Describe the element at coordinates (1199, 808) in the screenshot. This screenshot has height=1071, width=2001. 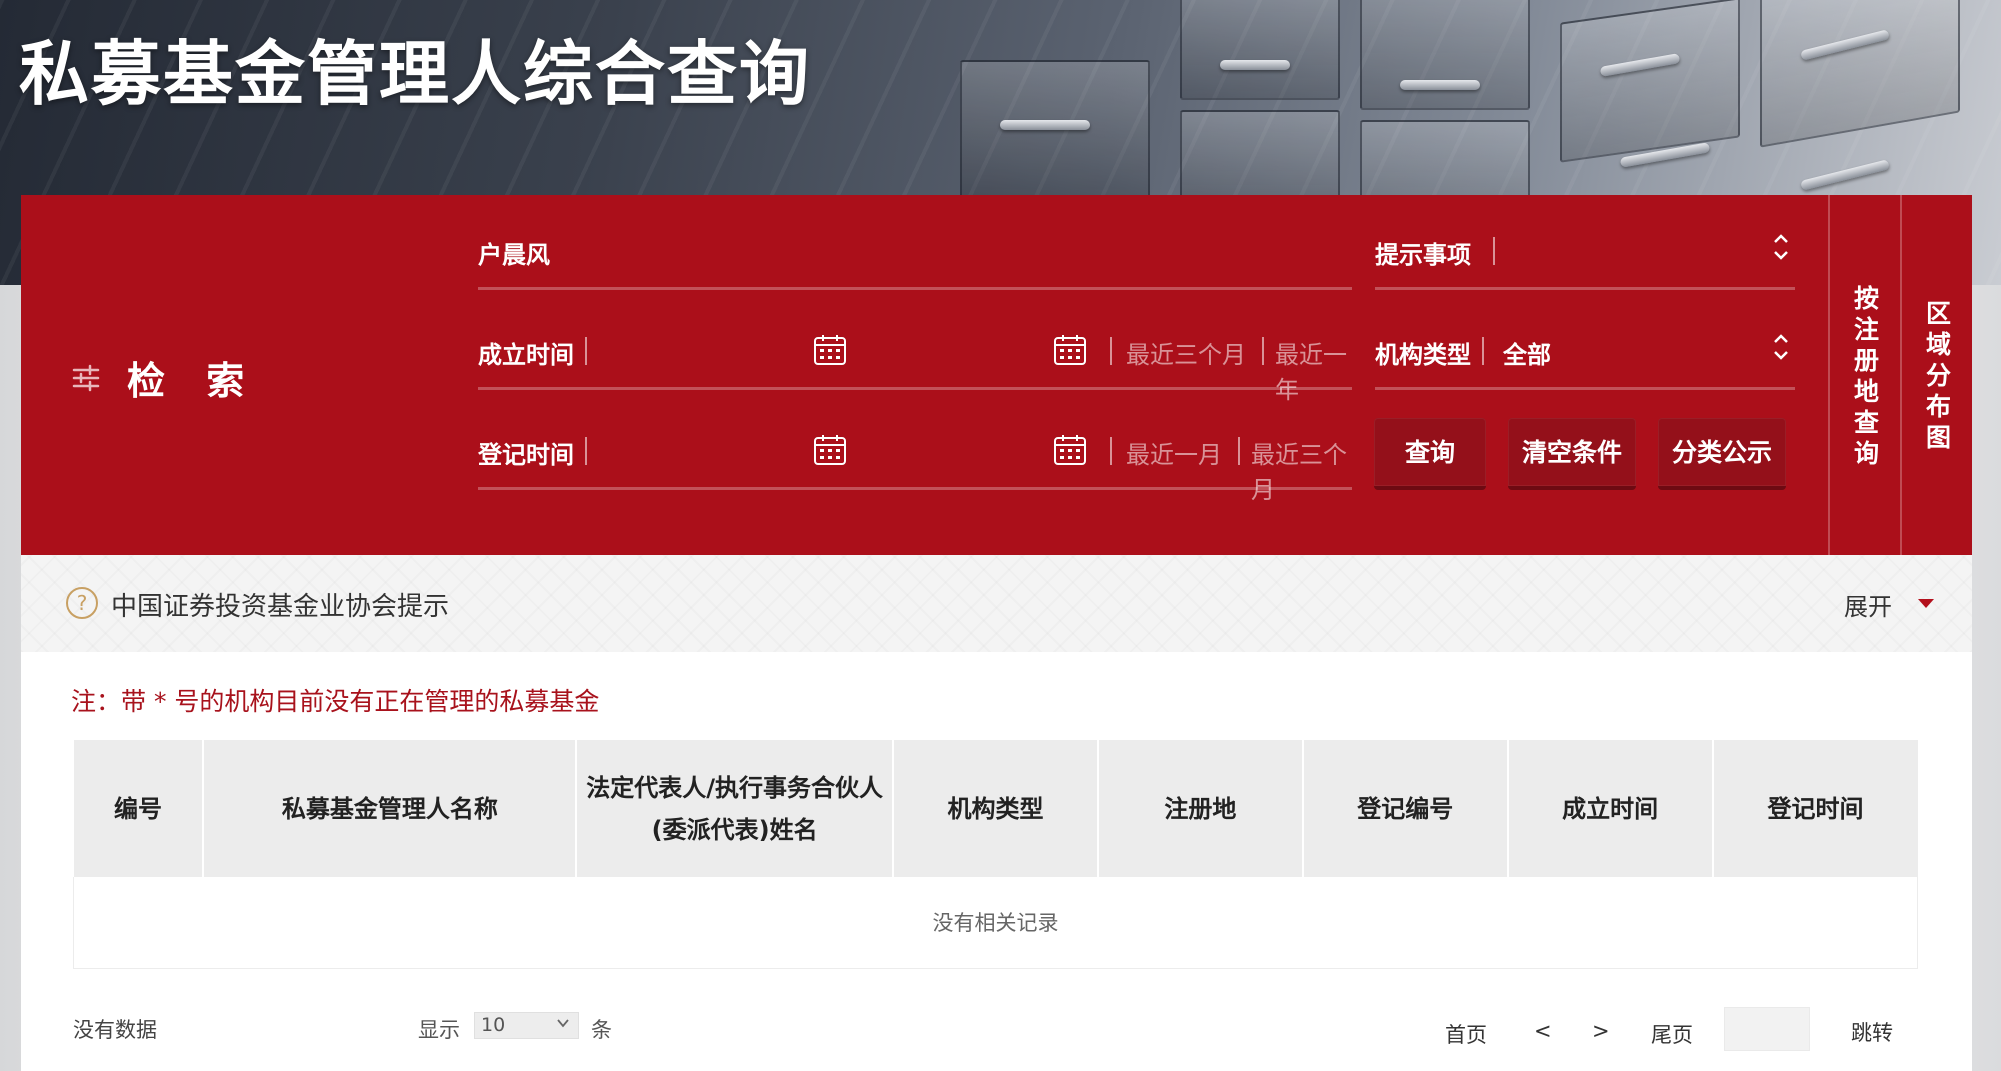
I see `column-header: 注册地` at that location.